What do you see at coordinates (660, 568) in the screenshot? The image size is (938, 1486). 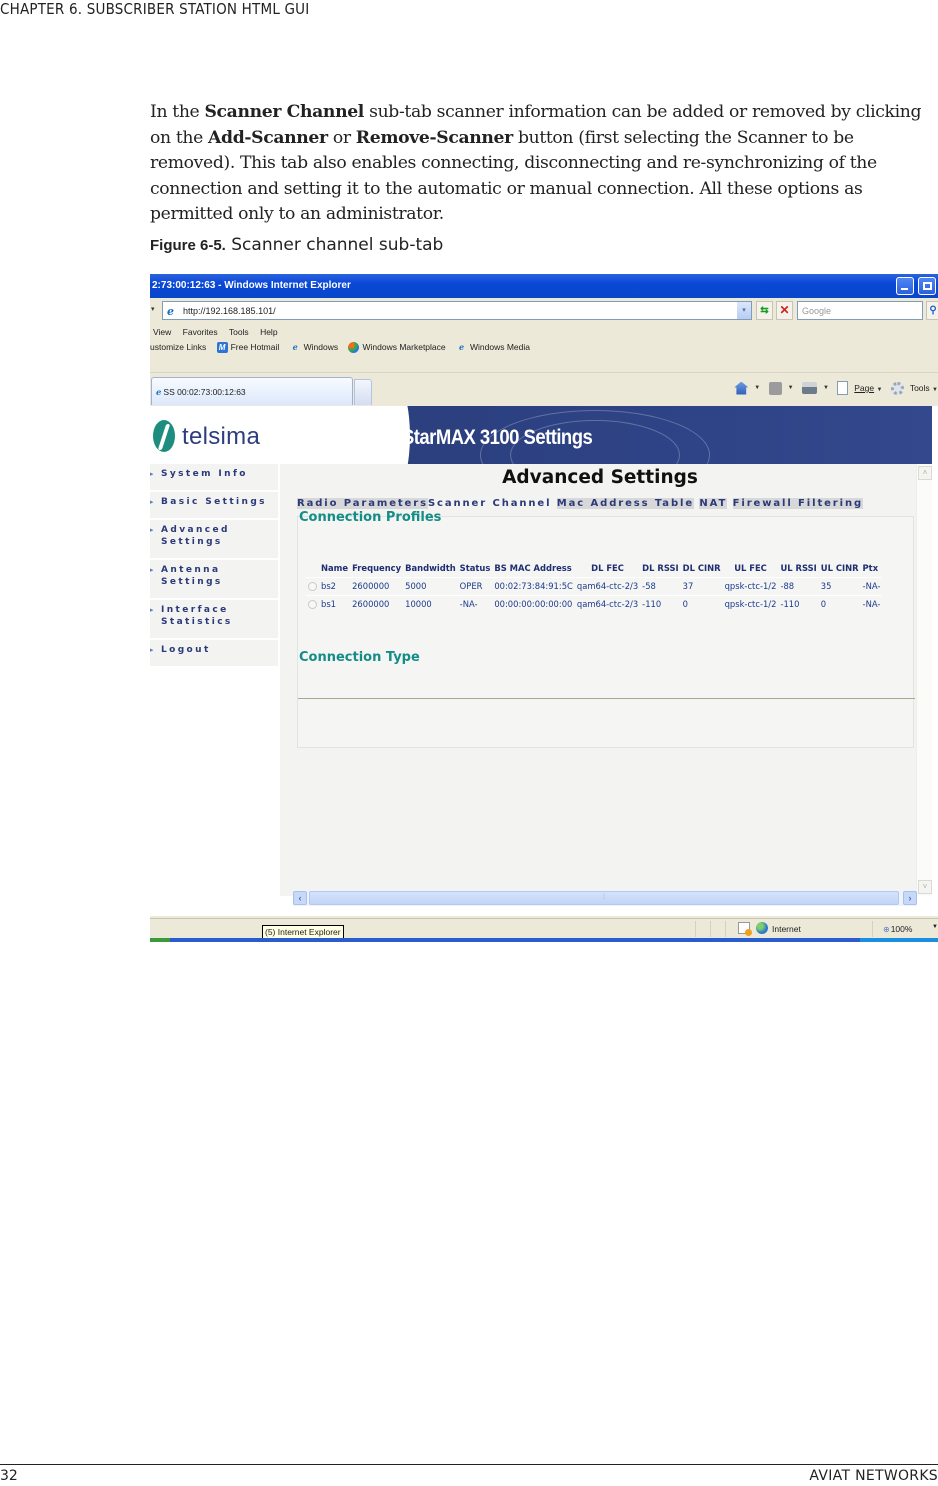 I see `column-header: DL RSSI` at bounding box center [660, 568].